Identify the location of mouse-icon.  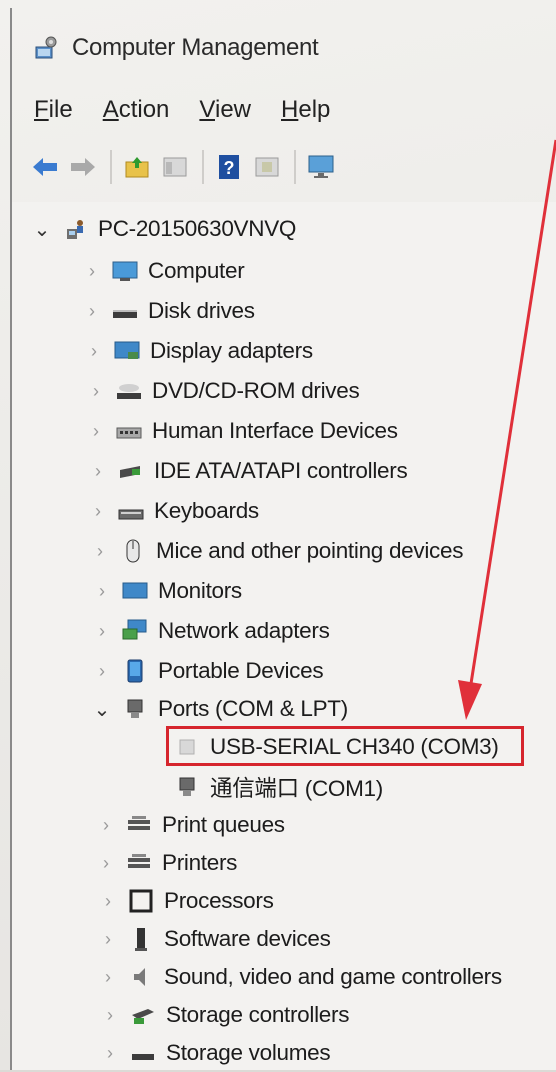
(133, 551).